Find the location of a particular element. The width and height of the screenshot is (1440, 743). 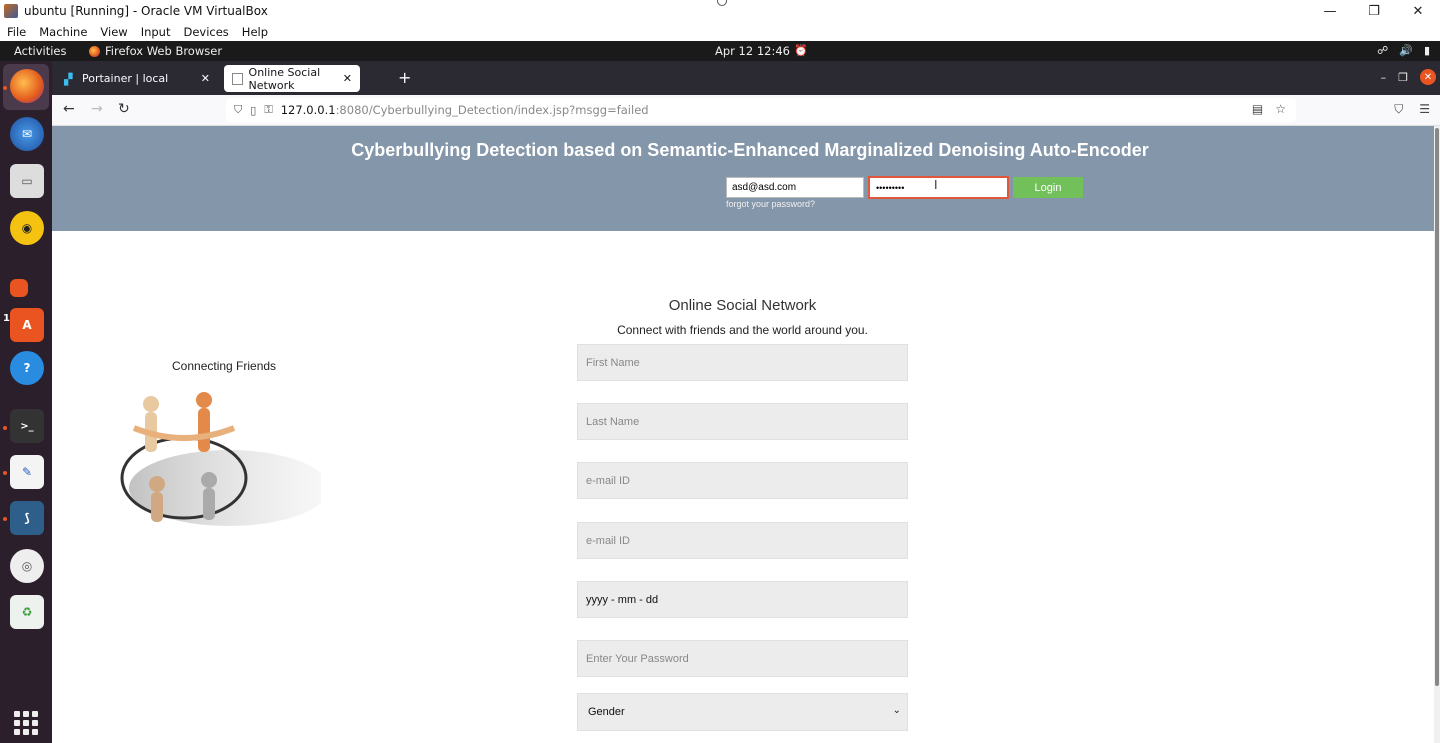

minimize-button: — is located at coordinates (1330, 11).